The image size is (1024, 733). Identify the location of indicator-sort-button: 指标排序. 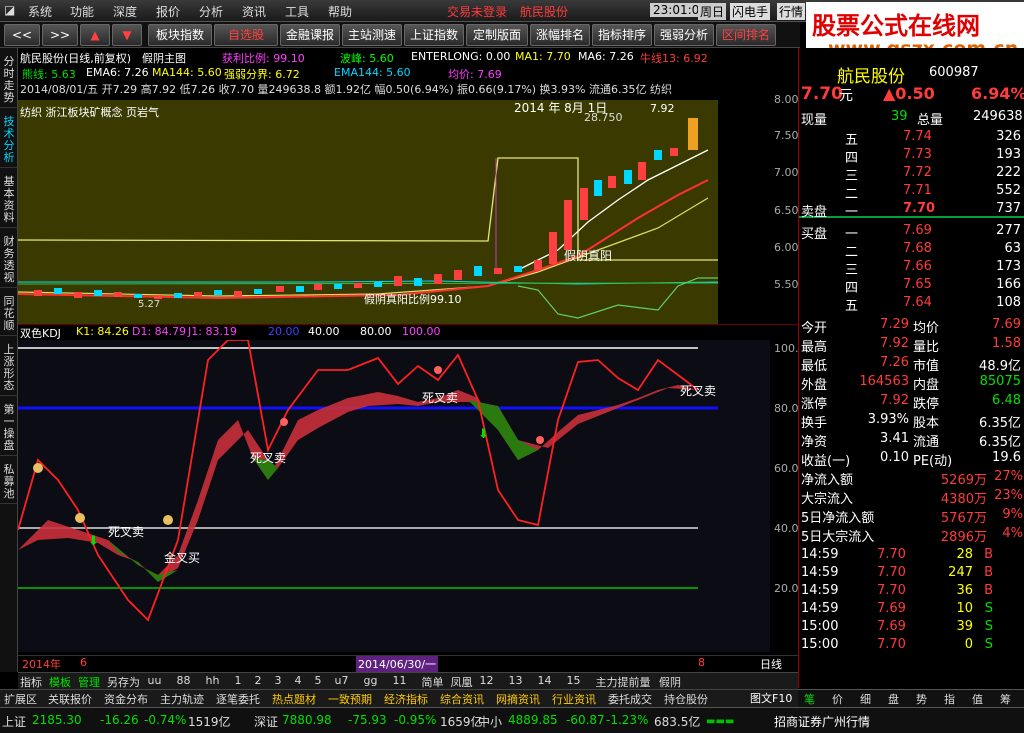
(622, 35).